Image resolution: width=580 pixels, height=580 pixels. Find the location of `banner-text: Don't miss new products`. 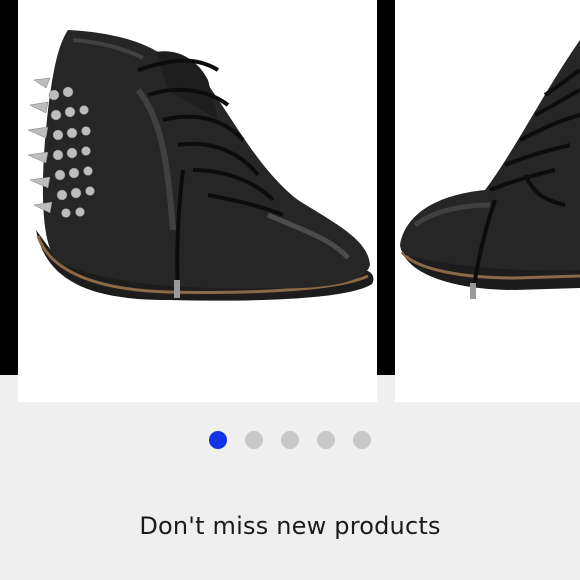

banner-text: Don't miss new products is located at coordinates (290, 526).